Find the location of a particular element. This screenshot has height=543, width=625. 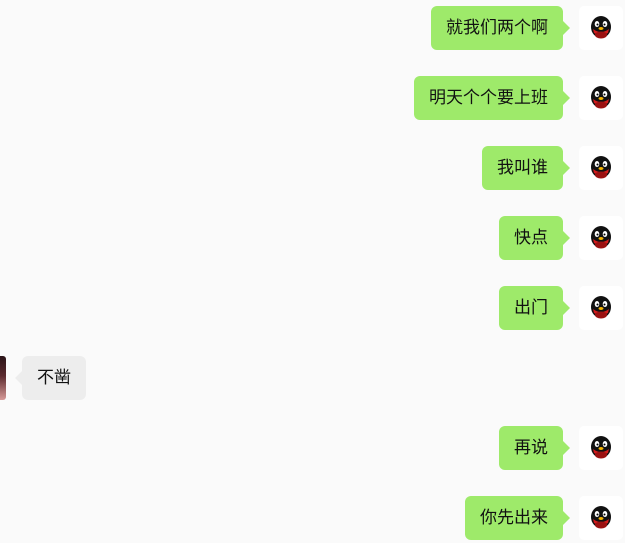

message-bubble-outgoing: 明天个个要上班 is located at coordinates (492, 98).